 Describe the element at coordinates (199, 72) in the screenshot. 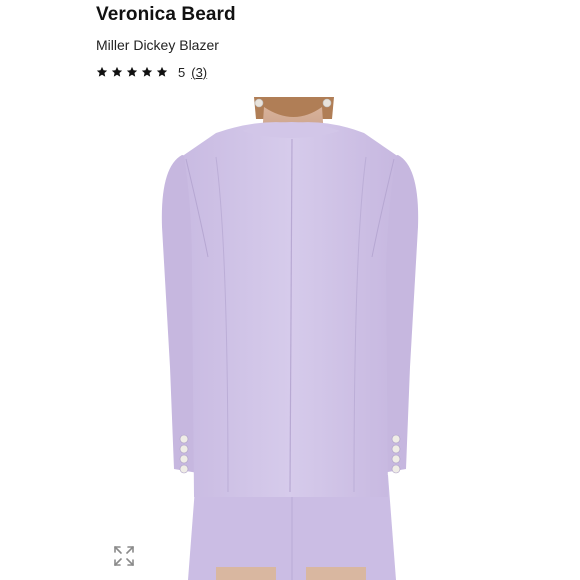

I see `review-count-link: (3)` at that location.